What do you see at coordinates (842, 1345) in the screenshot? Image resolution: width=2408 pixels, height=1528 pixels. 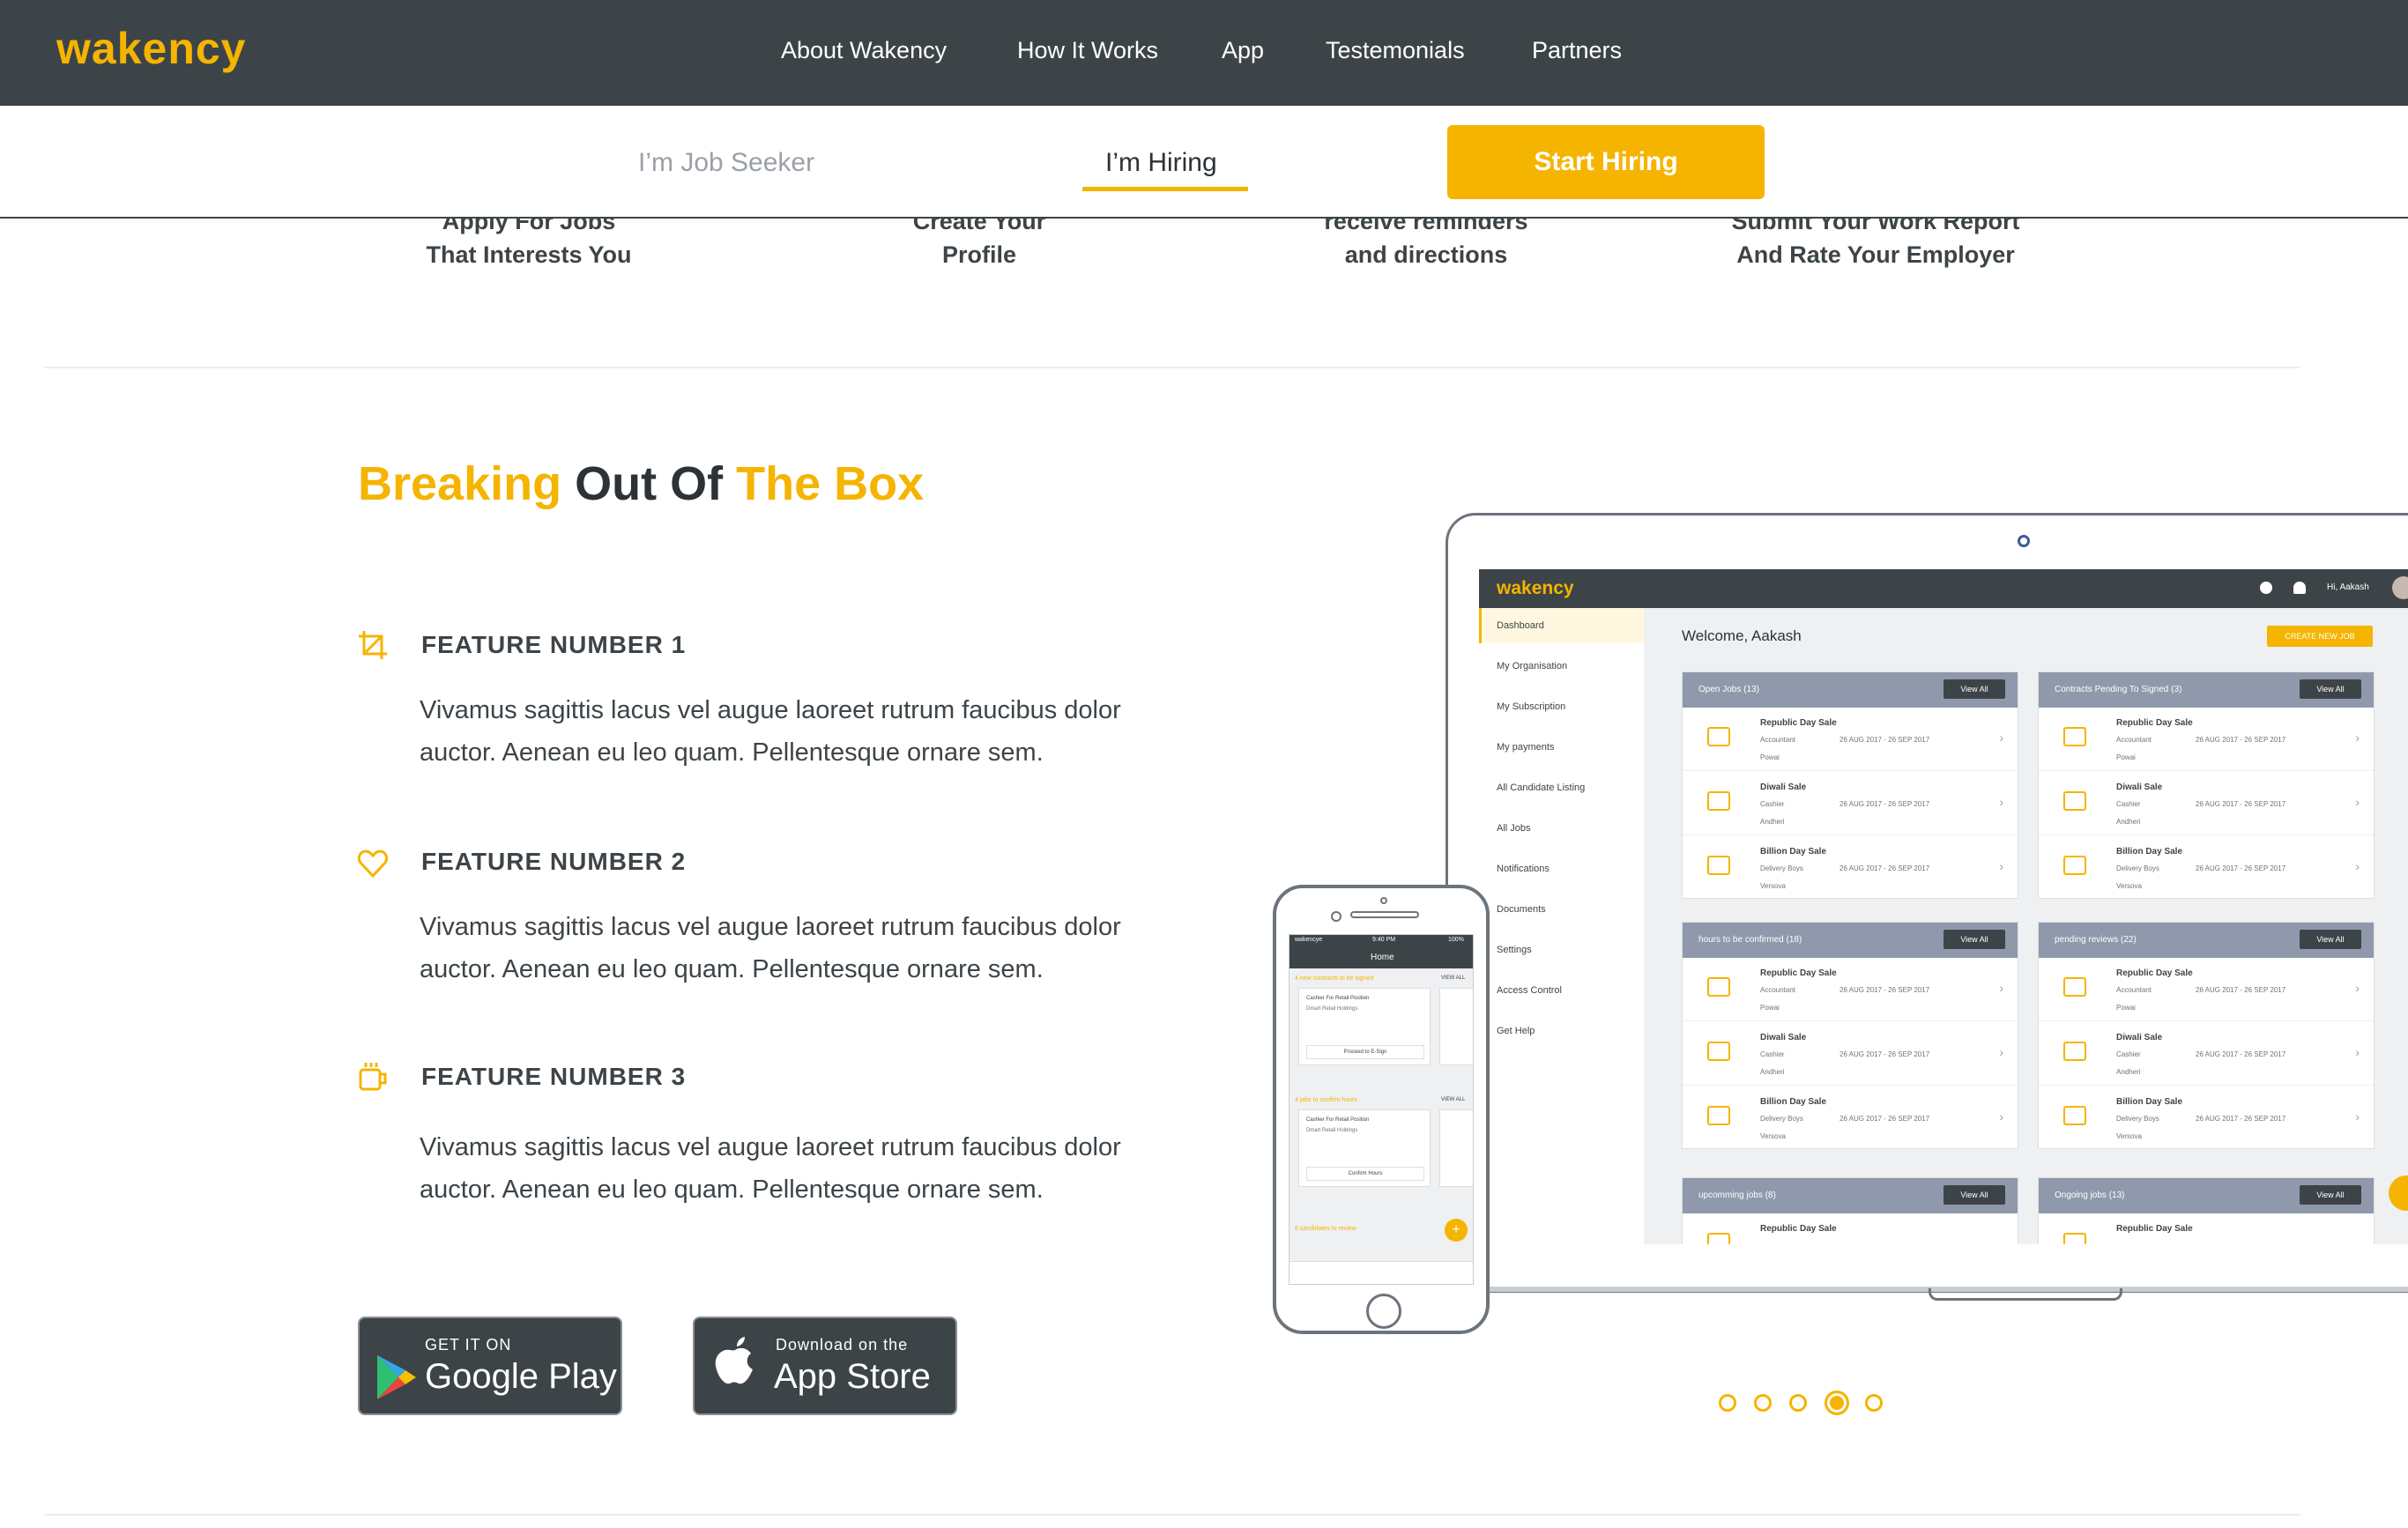 I see `app-store-small: Download on the` at bounding box center [842, 1345].